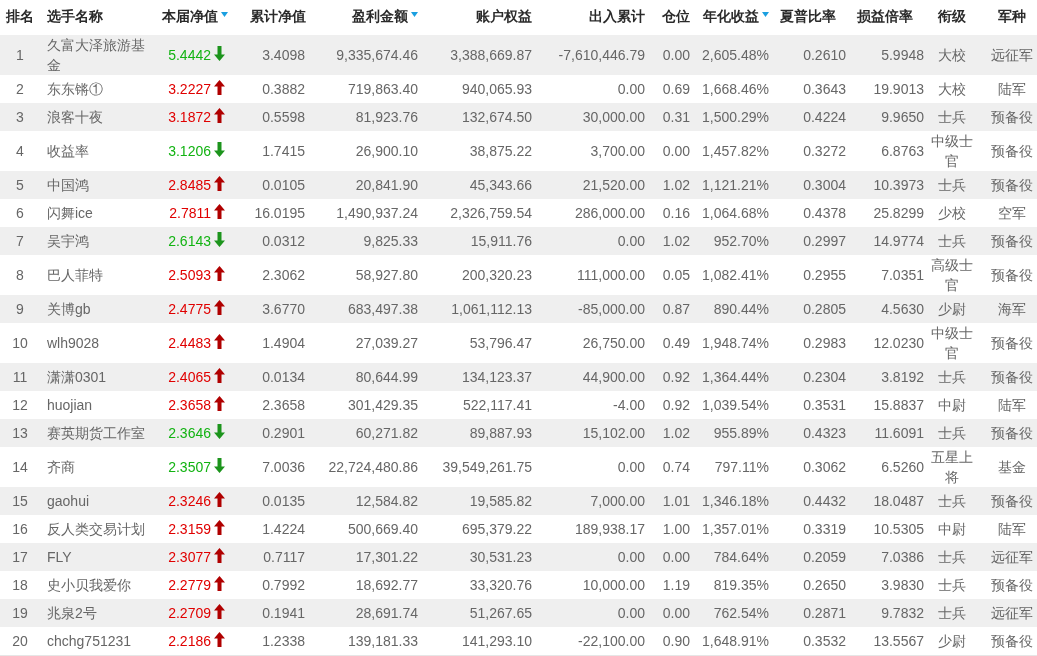  I want to click on table-cell-text: 1,668.46%, so click(735, 89).